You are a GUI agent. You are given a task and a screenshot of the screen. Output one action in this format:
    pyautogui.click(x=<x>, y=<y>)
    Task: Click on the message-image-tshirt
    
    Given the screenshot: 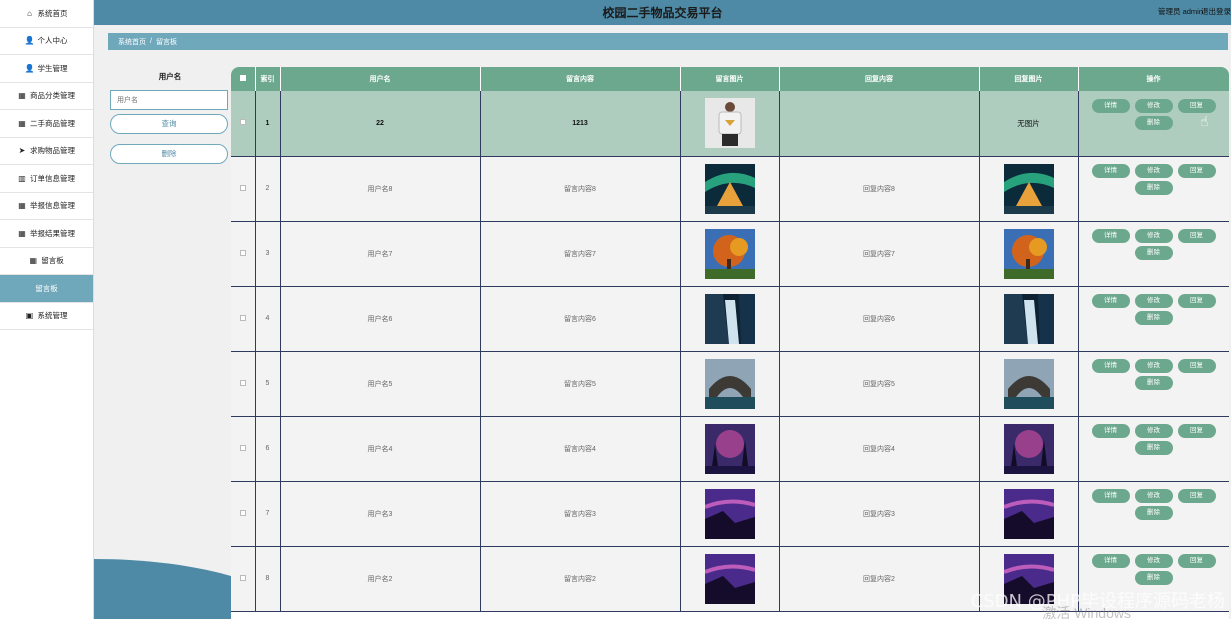 What is the action you would take?
    pyautogui.click(x=729, y=123)
    